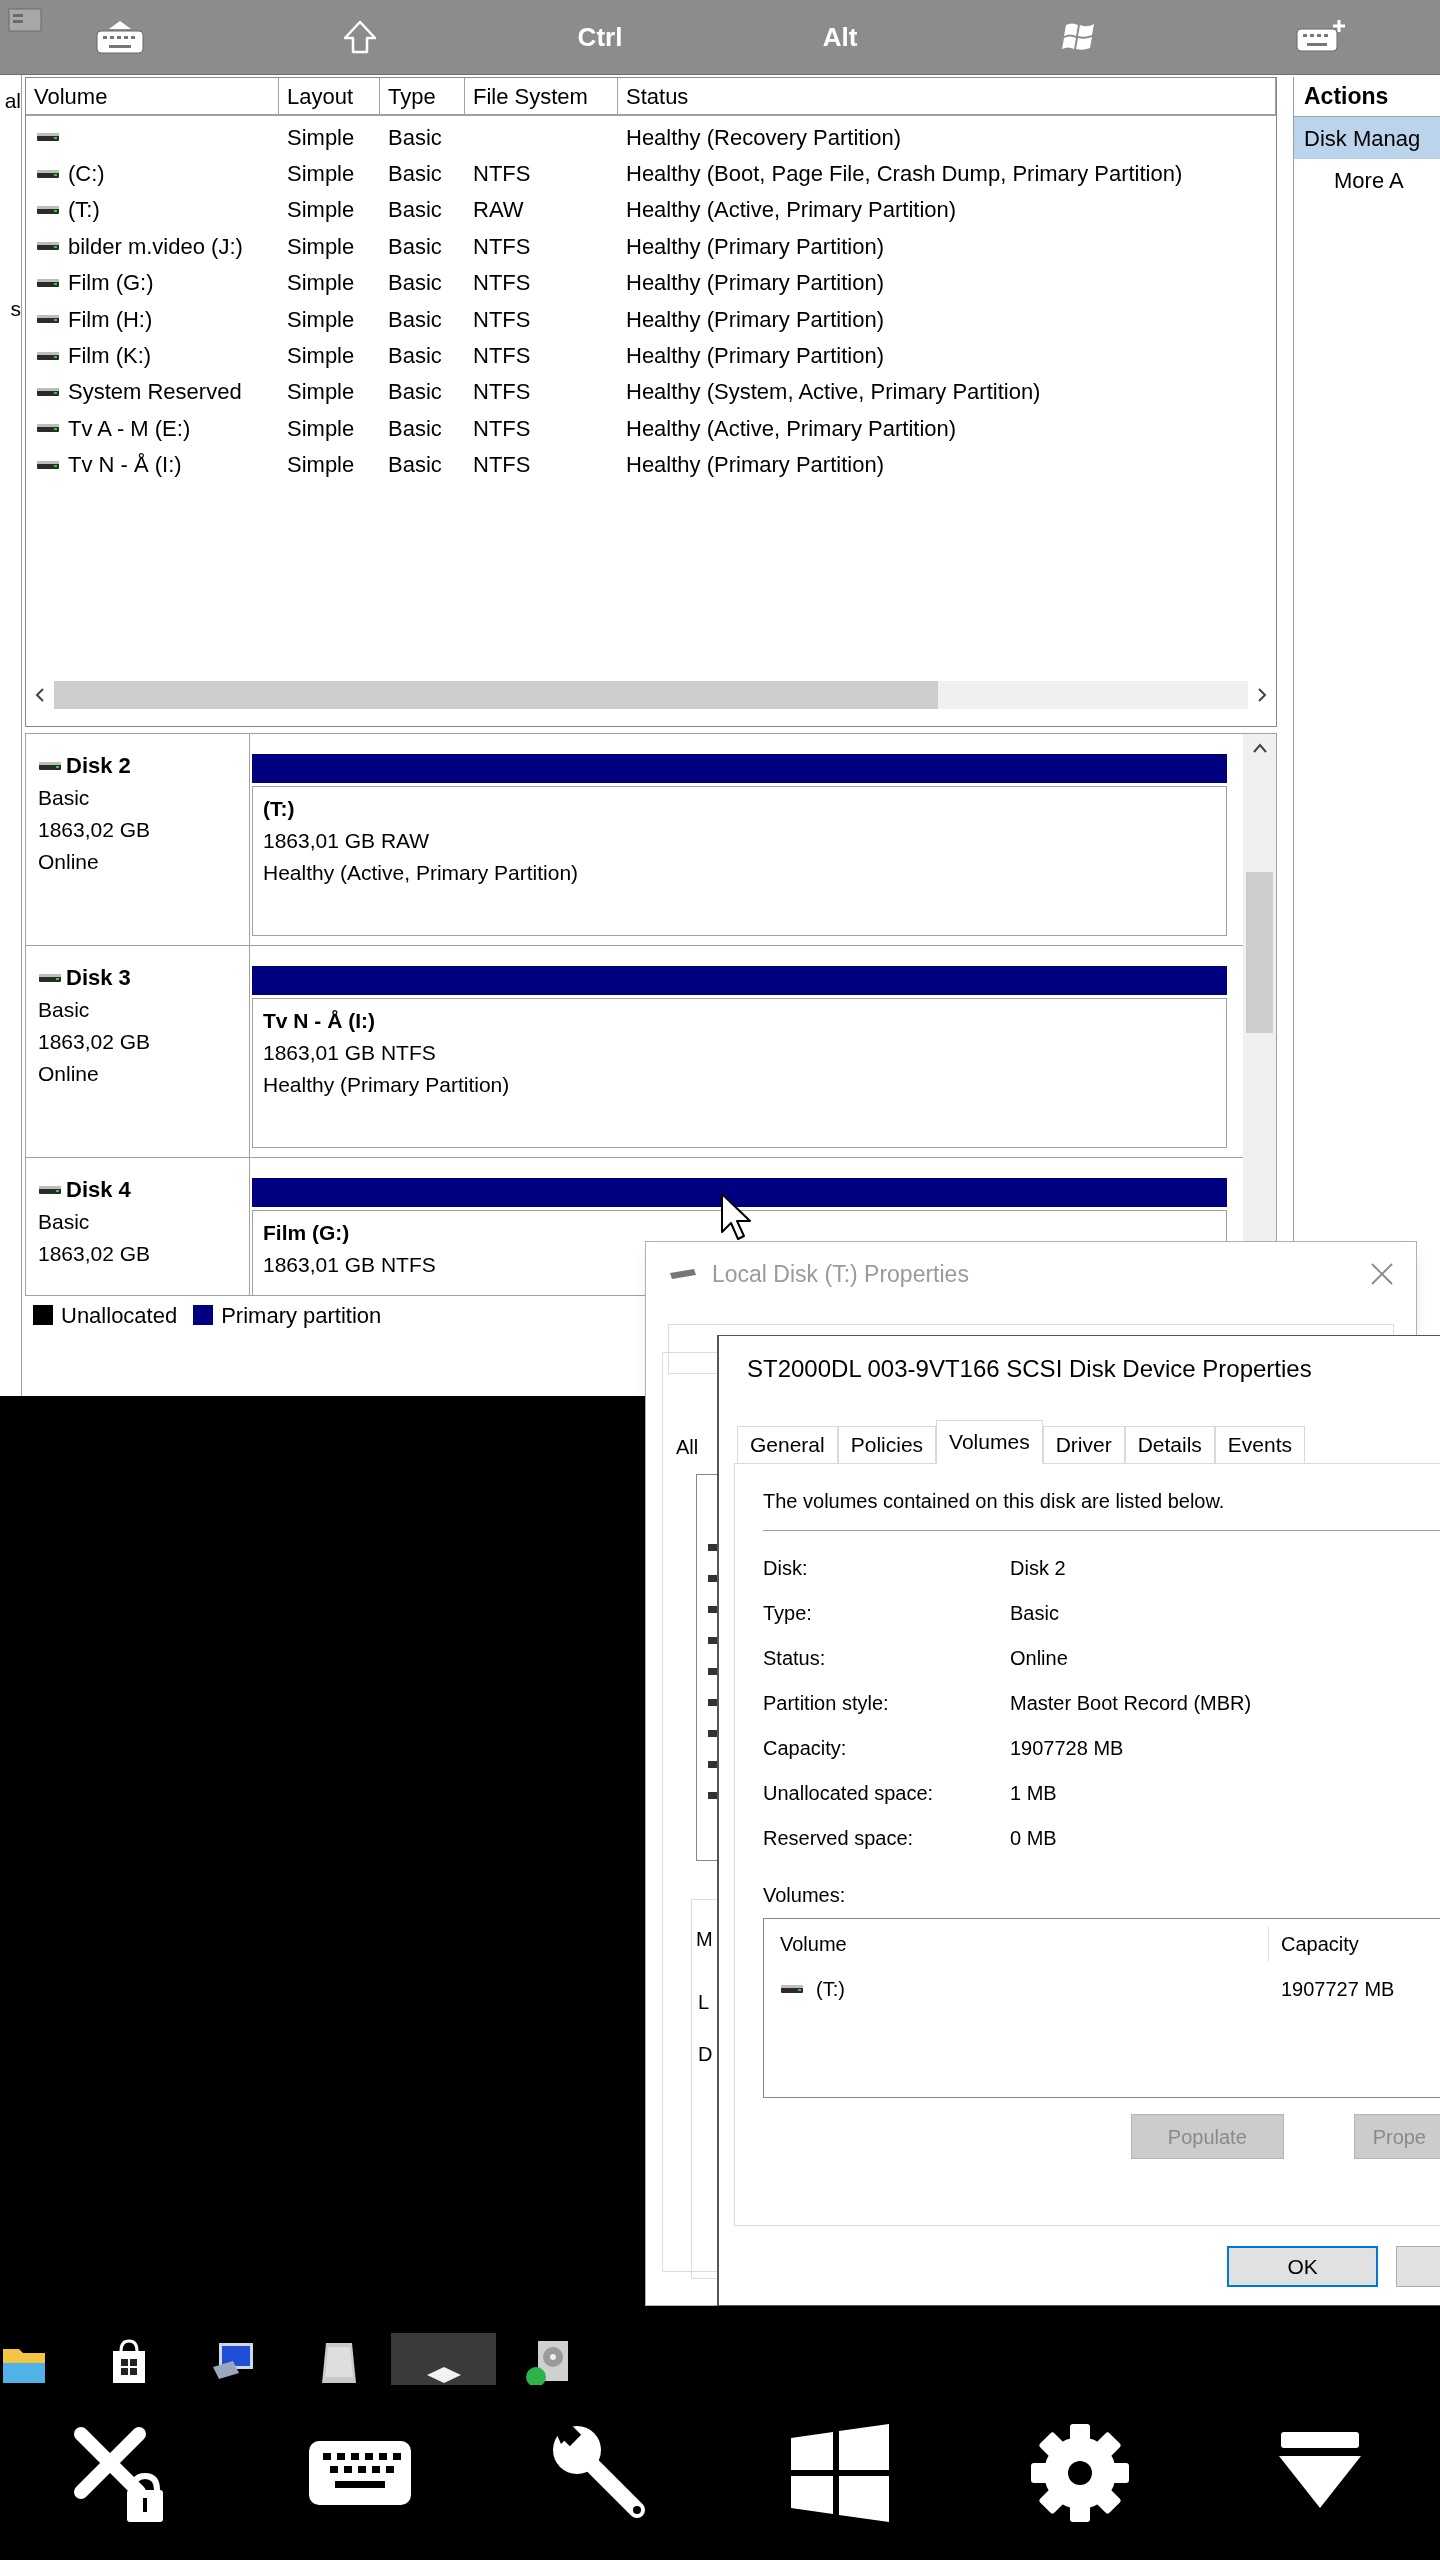 This screenshot has height=2560, width=1440. Describe the element at coordinates (705, 2054) in the screenshot. I see `label-fragment: D` at that location.